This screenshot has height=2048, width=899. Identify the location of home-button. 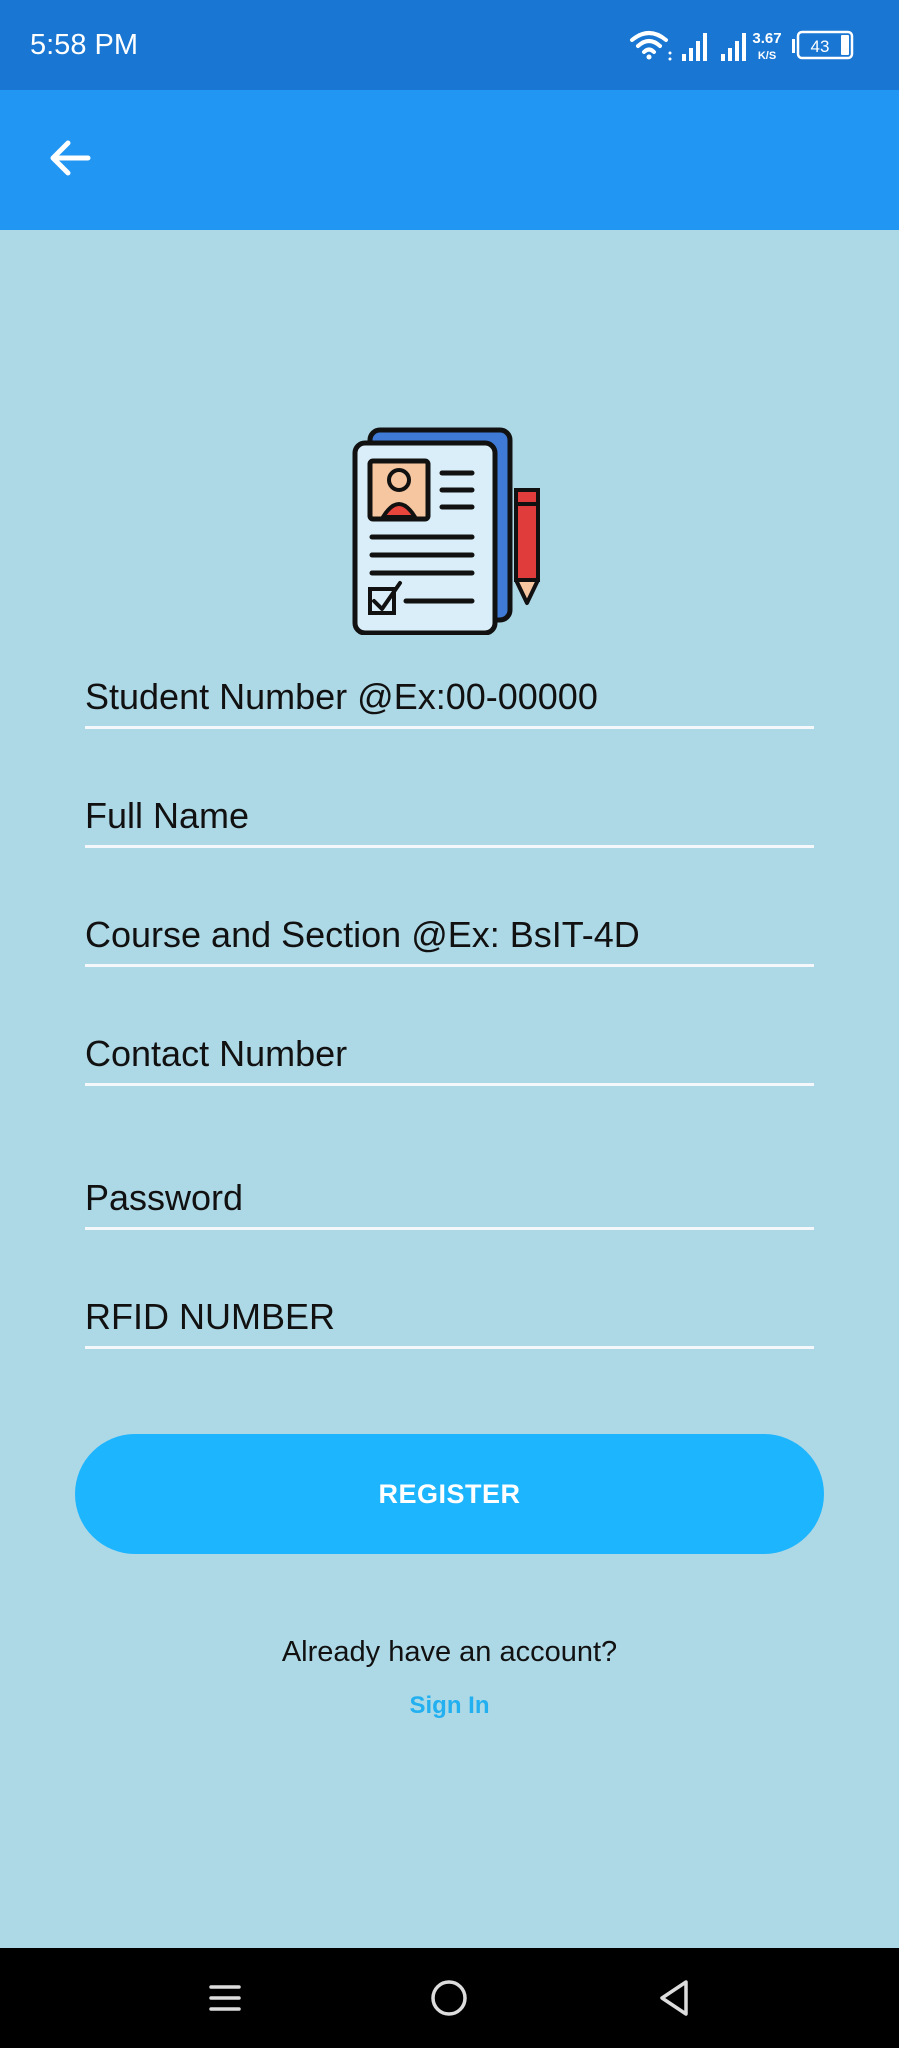
(449, 1998).